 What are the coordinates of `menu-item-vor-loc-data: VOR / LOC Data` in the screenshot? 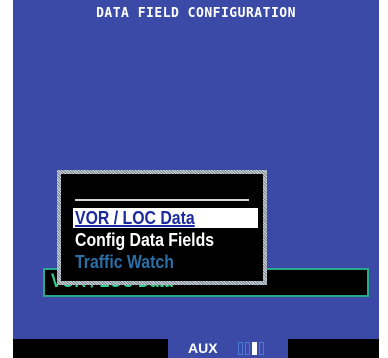 It's located at (135, 218).